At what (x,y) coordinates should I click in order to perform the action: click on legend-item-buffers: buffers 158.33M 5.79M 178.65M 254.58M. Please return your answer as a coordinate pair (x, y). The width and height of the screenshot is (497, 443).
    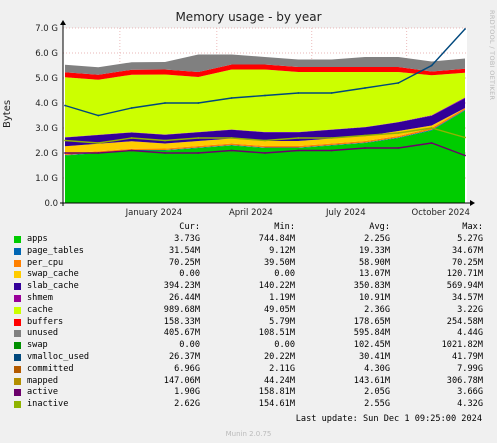
    Looking at the image, I should click on (248, 323).